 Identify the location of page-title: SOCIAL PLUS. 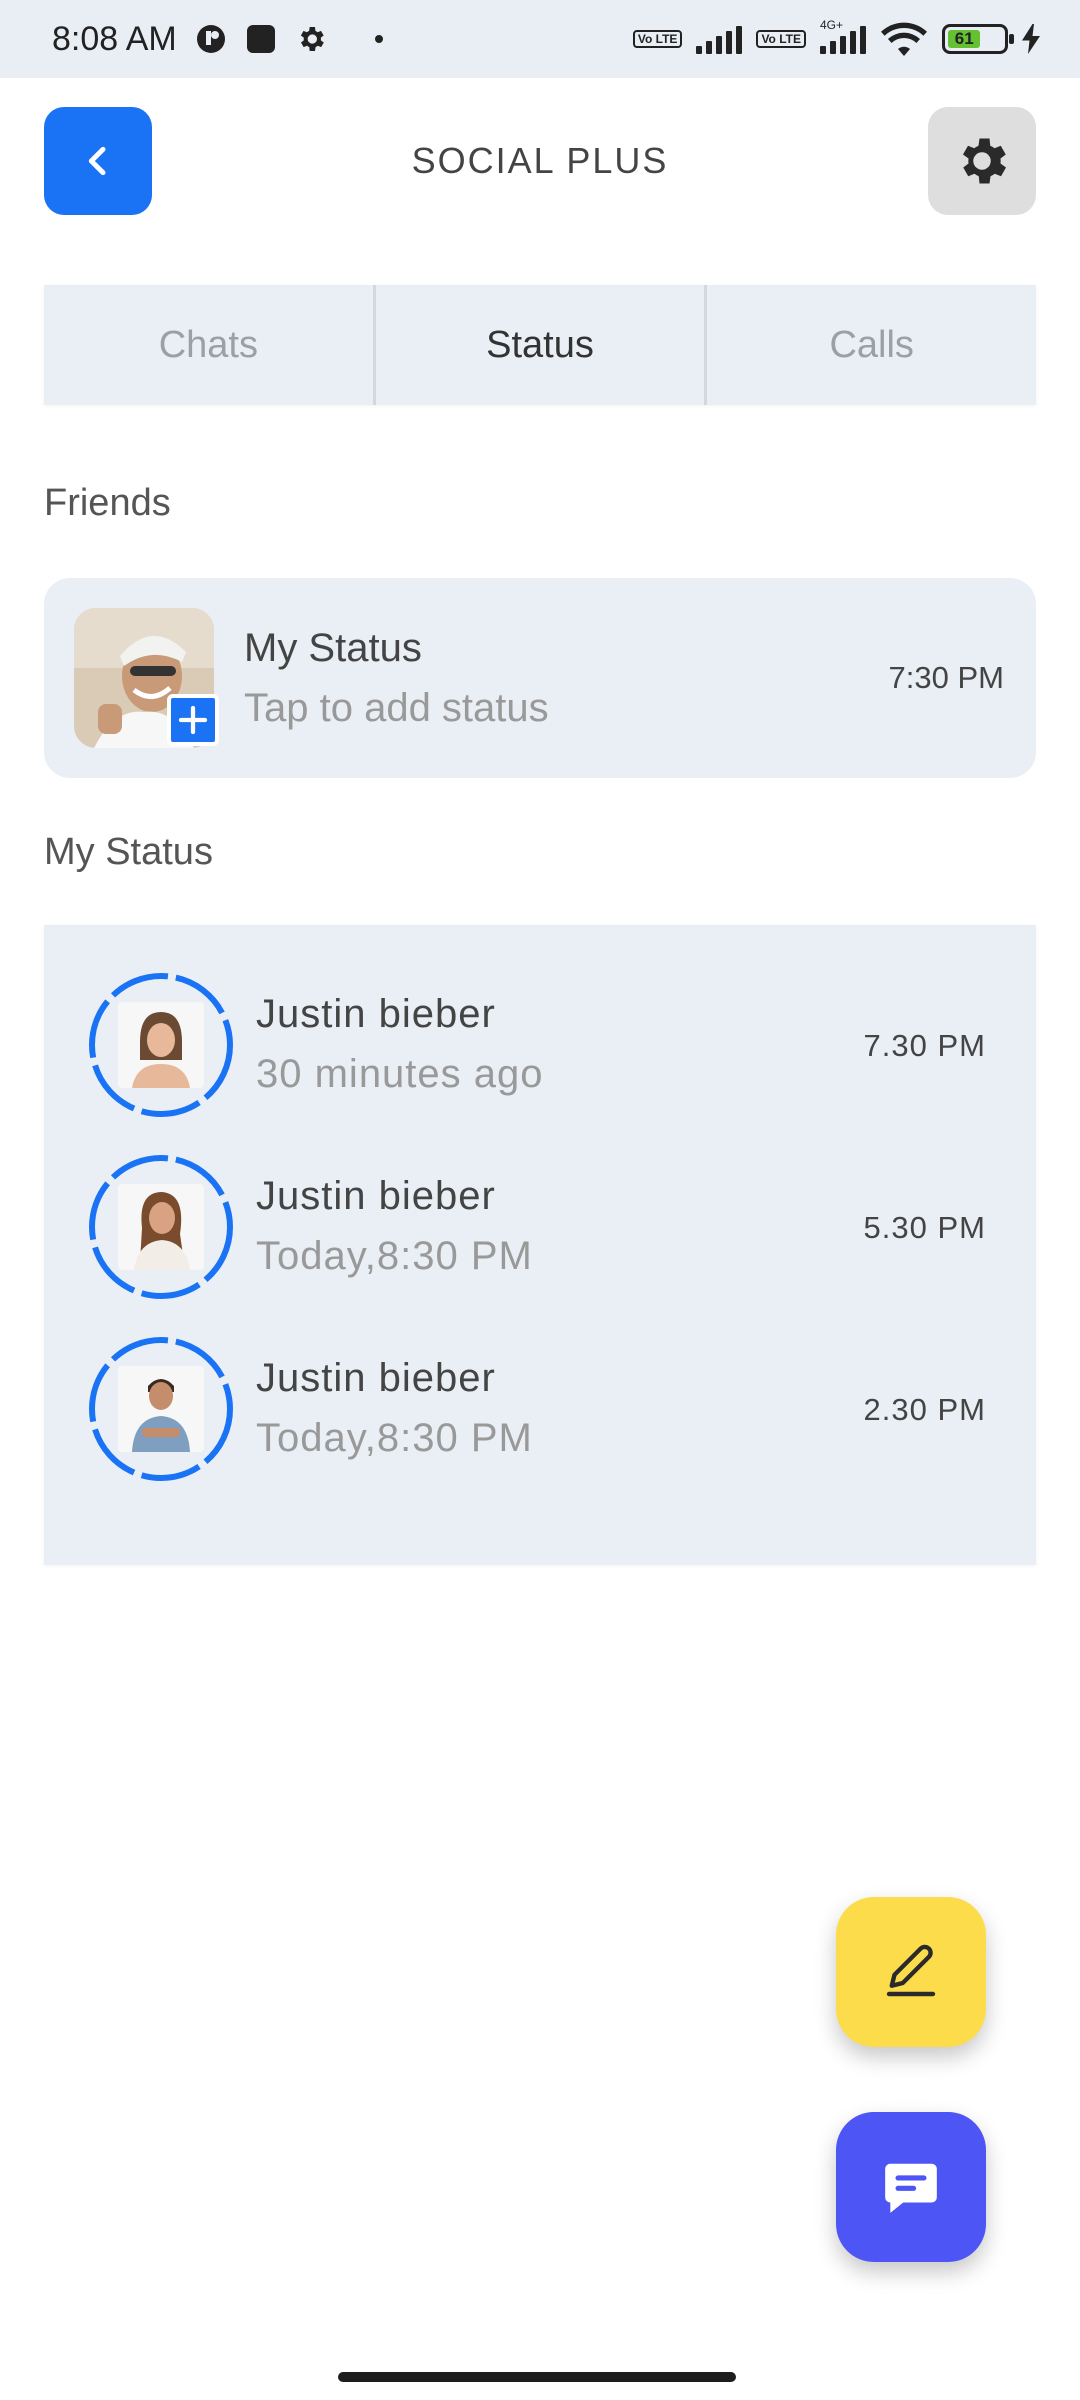
(540, 160).